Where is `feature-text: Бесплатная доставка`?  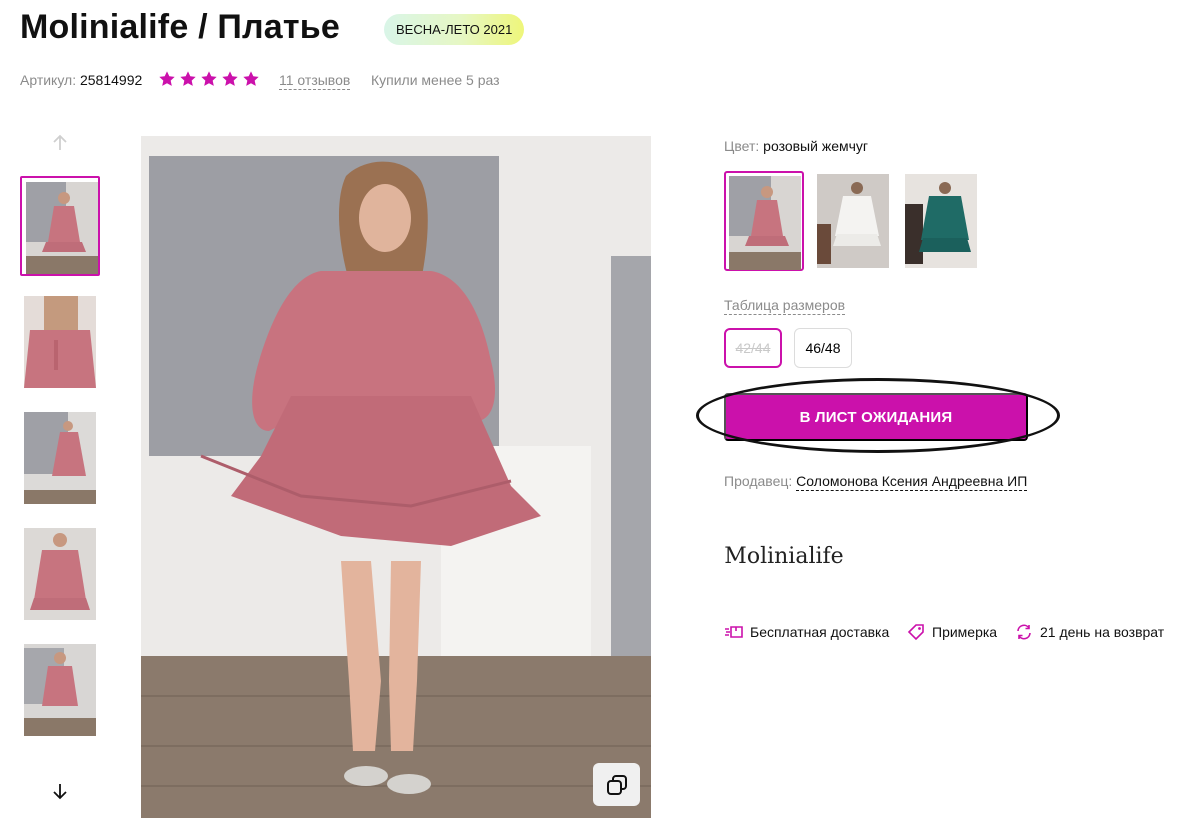 feature-text: Бесплатная доставка is located at coordinates (820, 632).